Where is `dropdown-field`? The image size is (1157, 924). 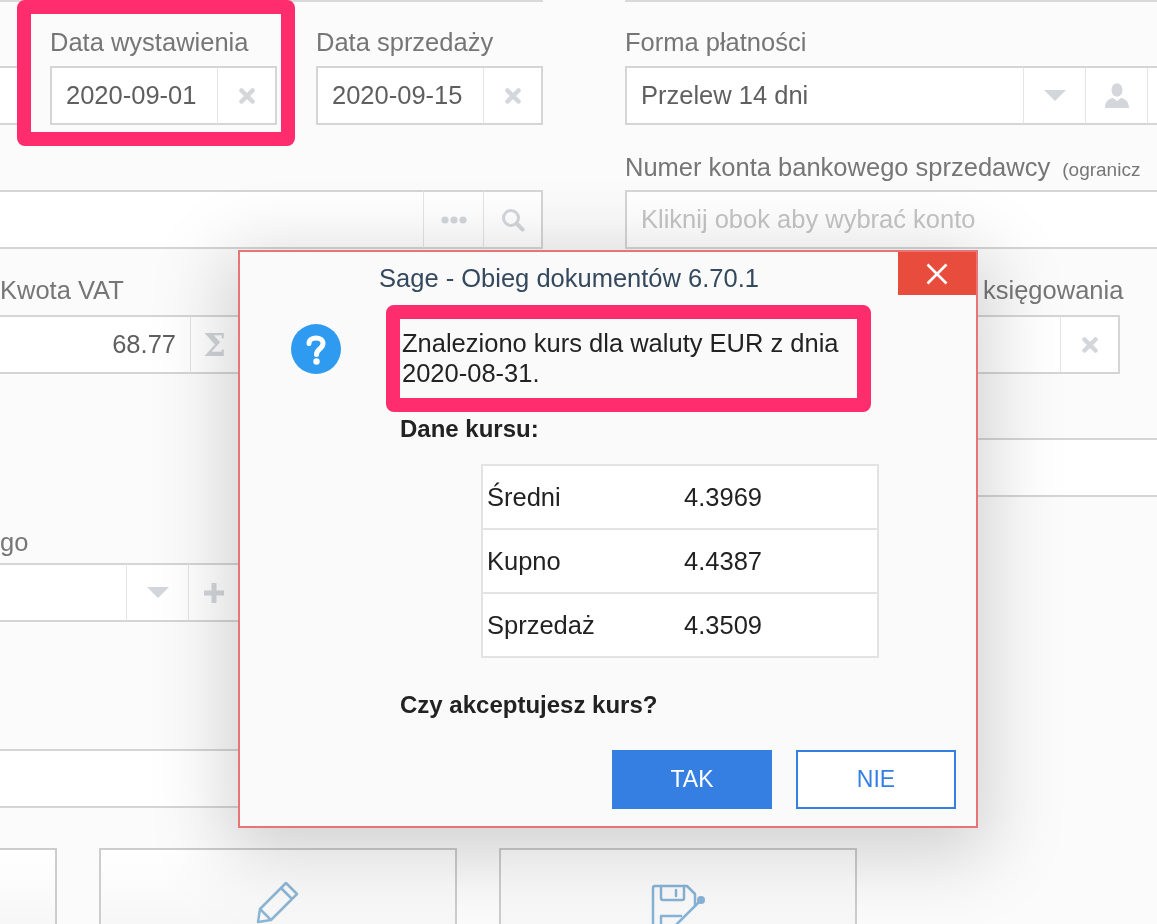 dropdown-field is located at coordinates (63, 592).